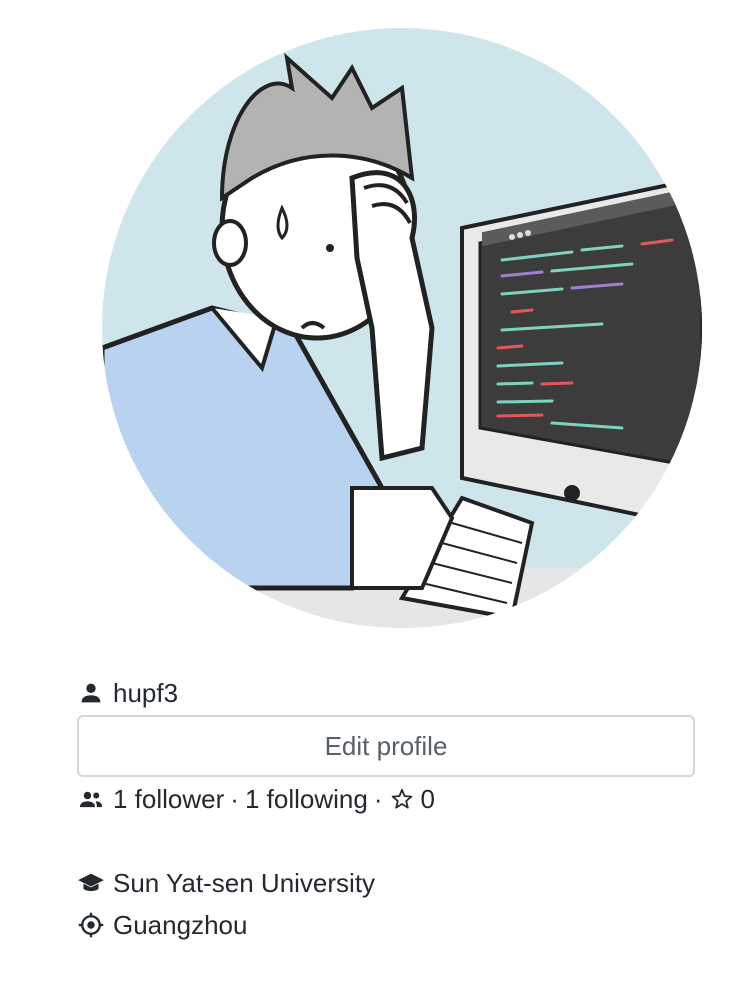 This screenshot has width=742, height=986. What do you see at coordinates (146, 693) in the screenshot?
I see `username: hupf3` at bounding box center [146, 693].